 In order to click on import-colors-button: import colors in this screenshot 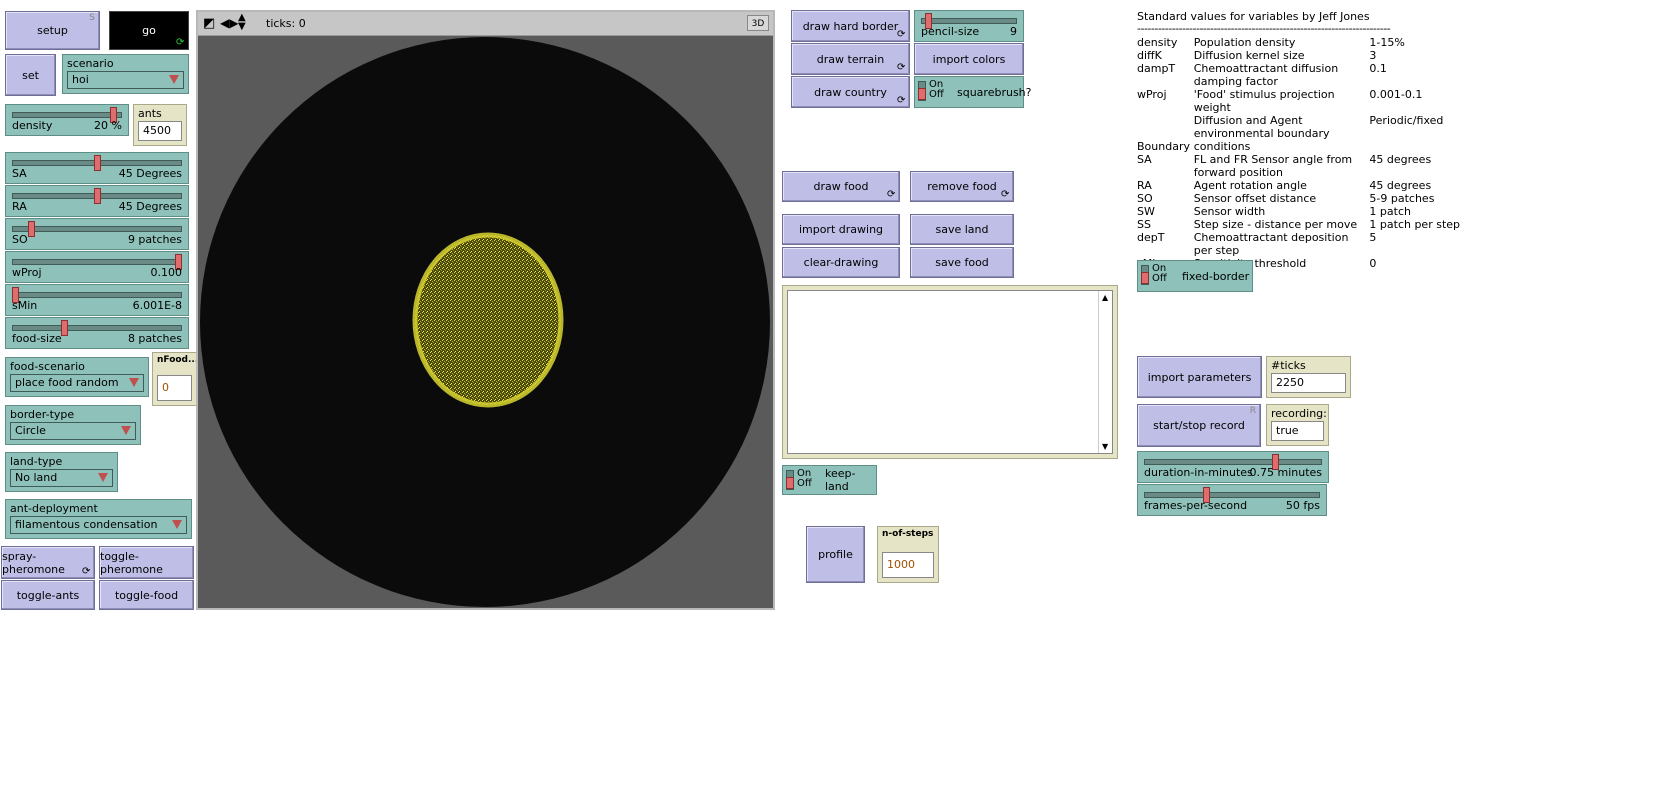, I will do `click(969, 59)`.